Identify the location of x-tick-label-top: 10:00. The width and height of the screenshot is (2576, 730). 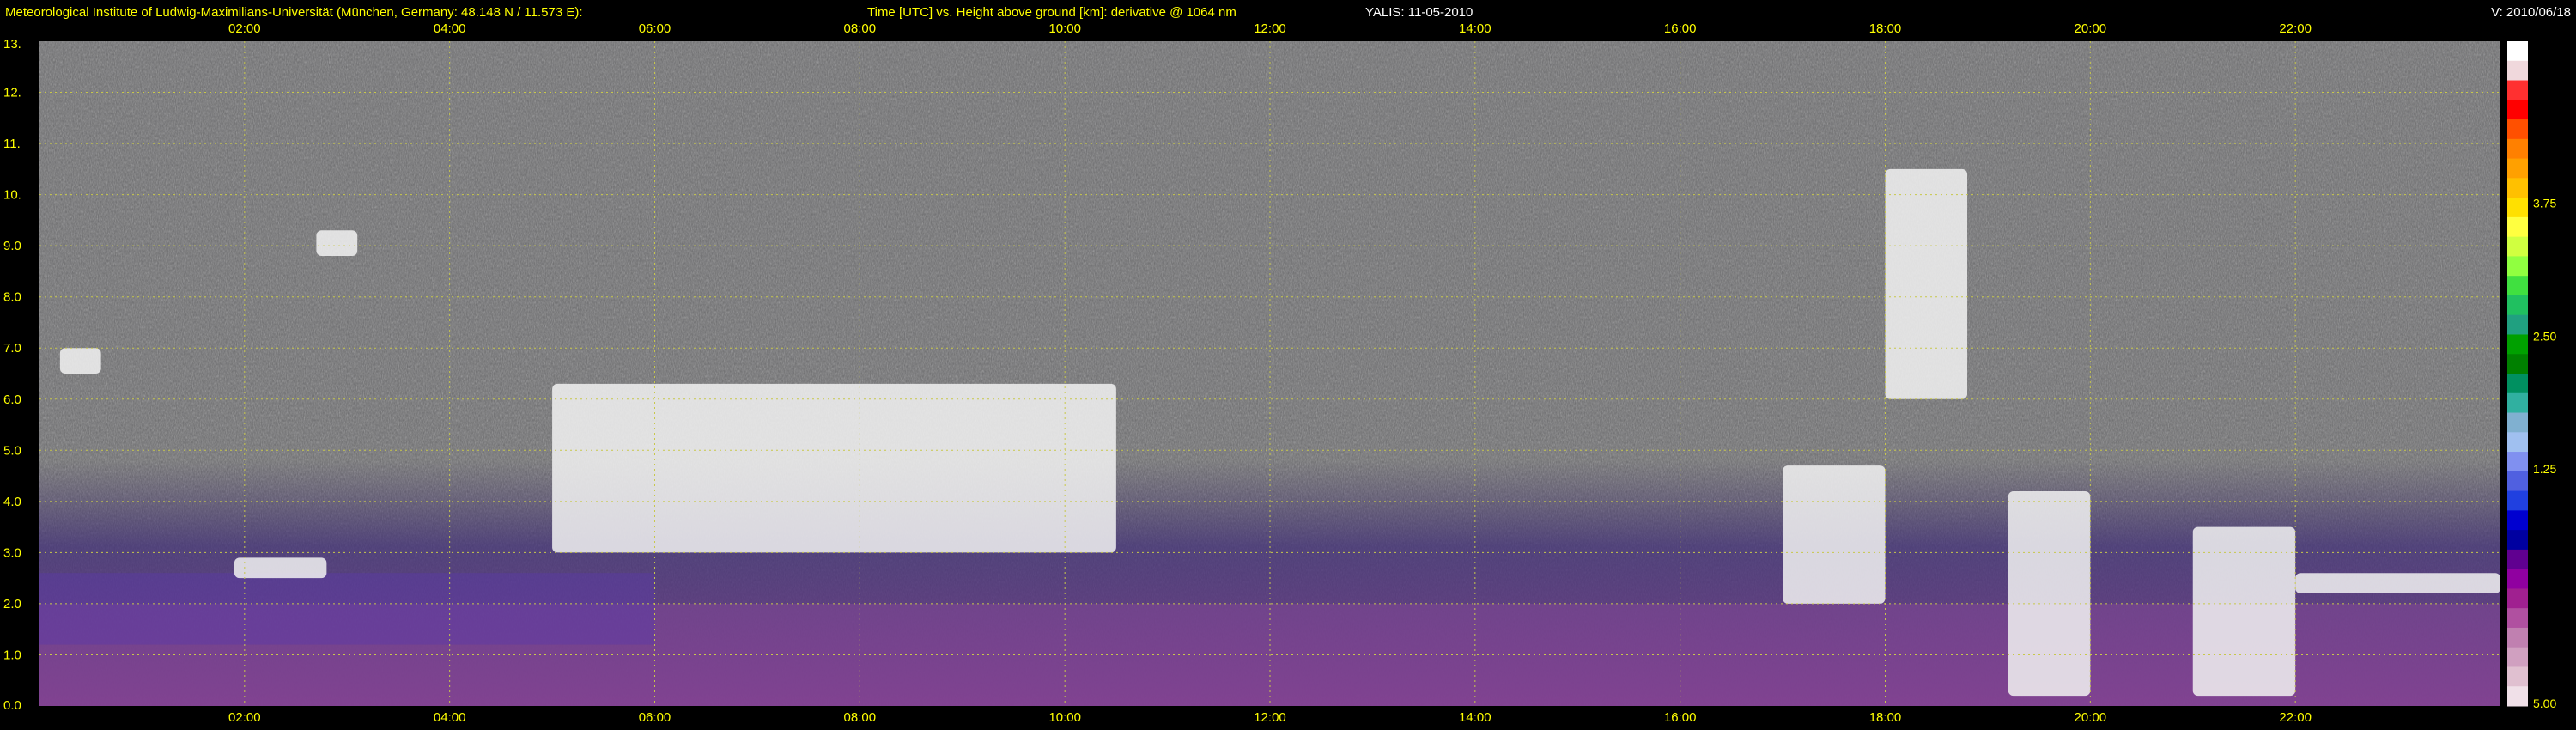
(1064, 28).